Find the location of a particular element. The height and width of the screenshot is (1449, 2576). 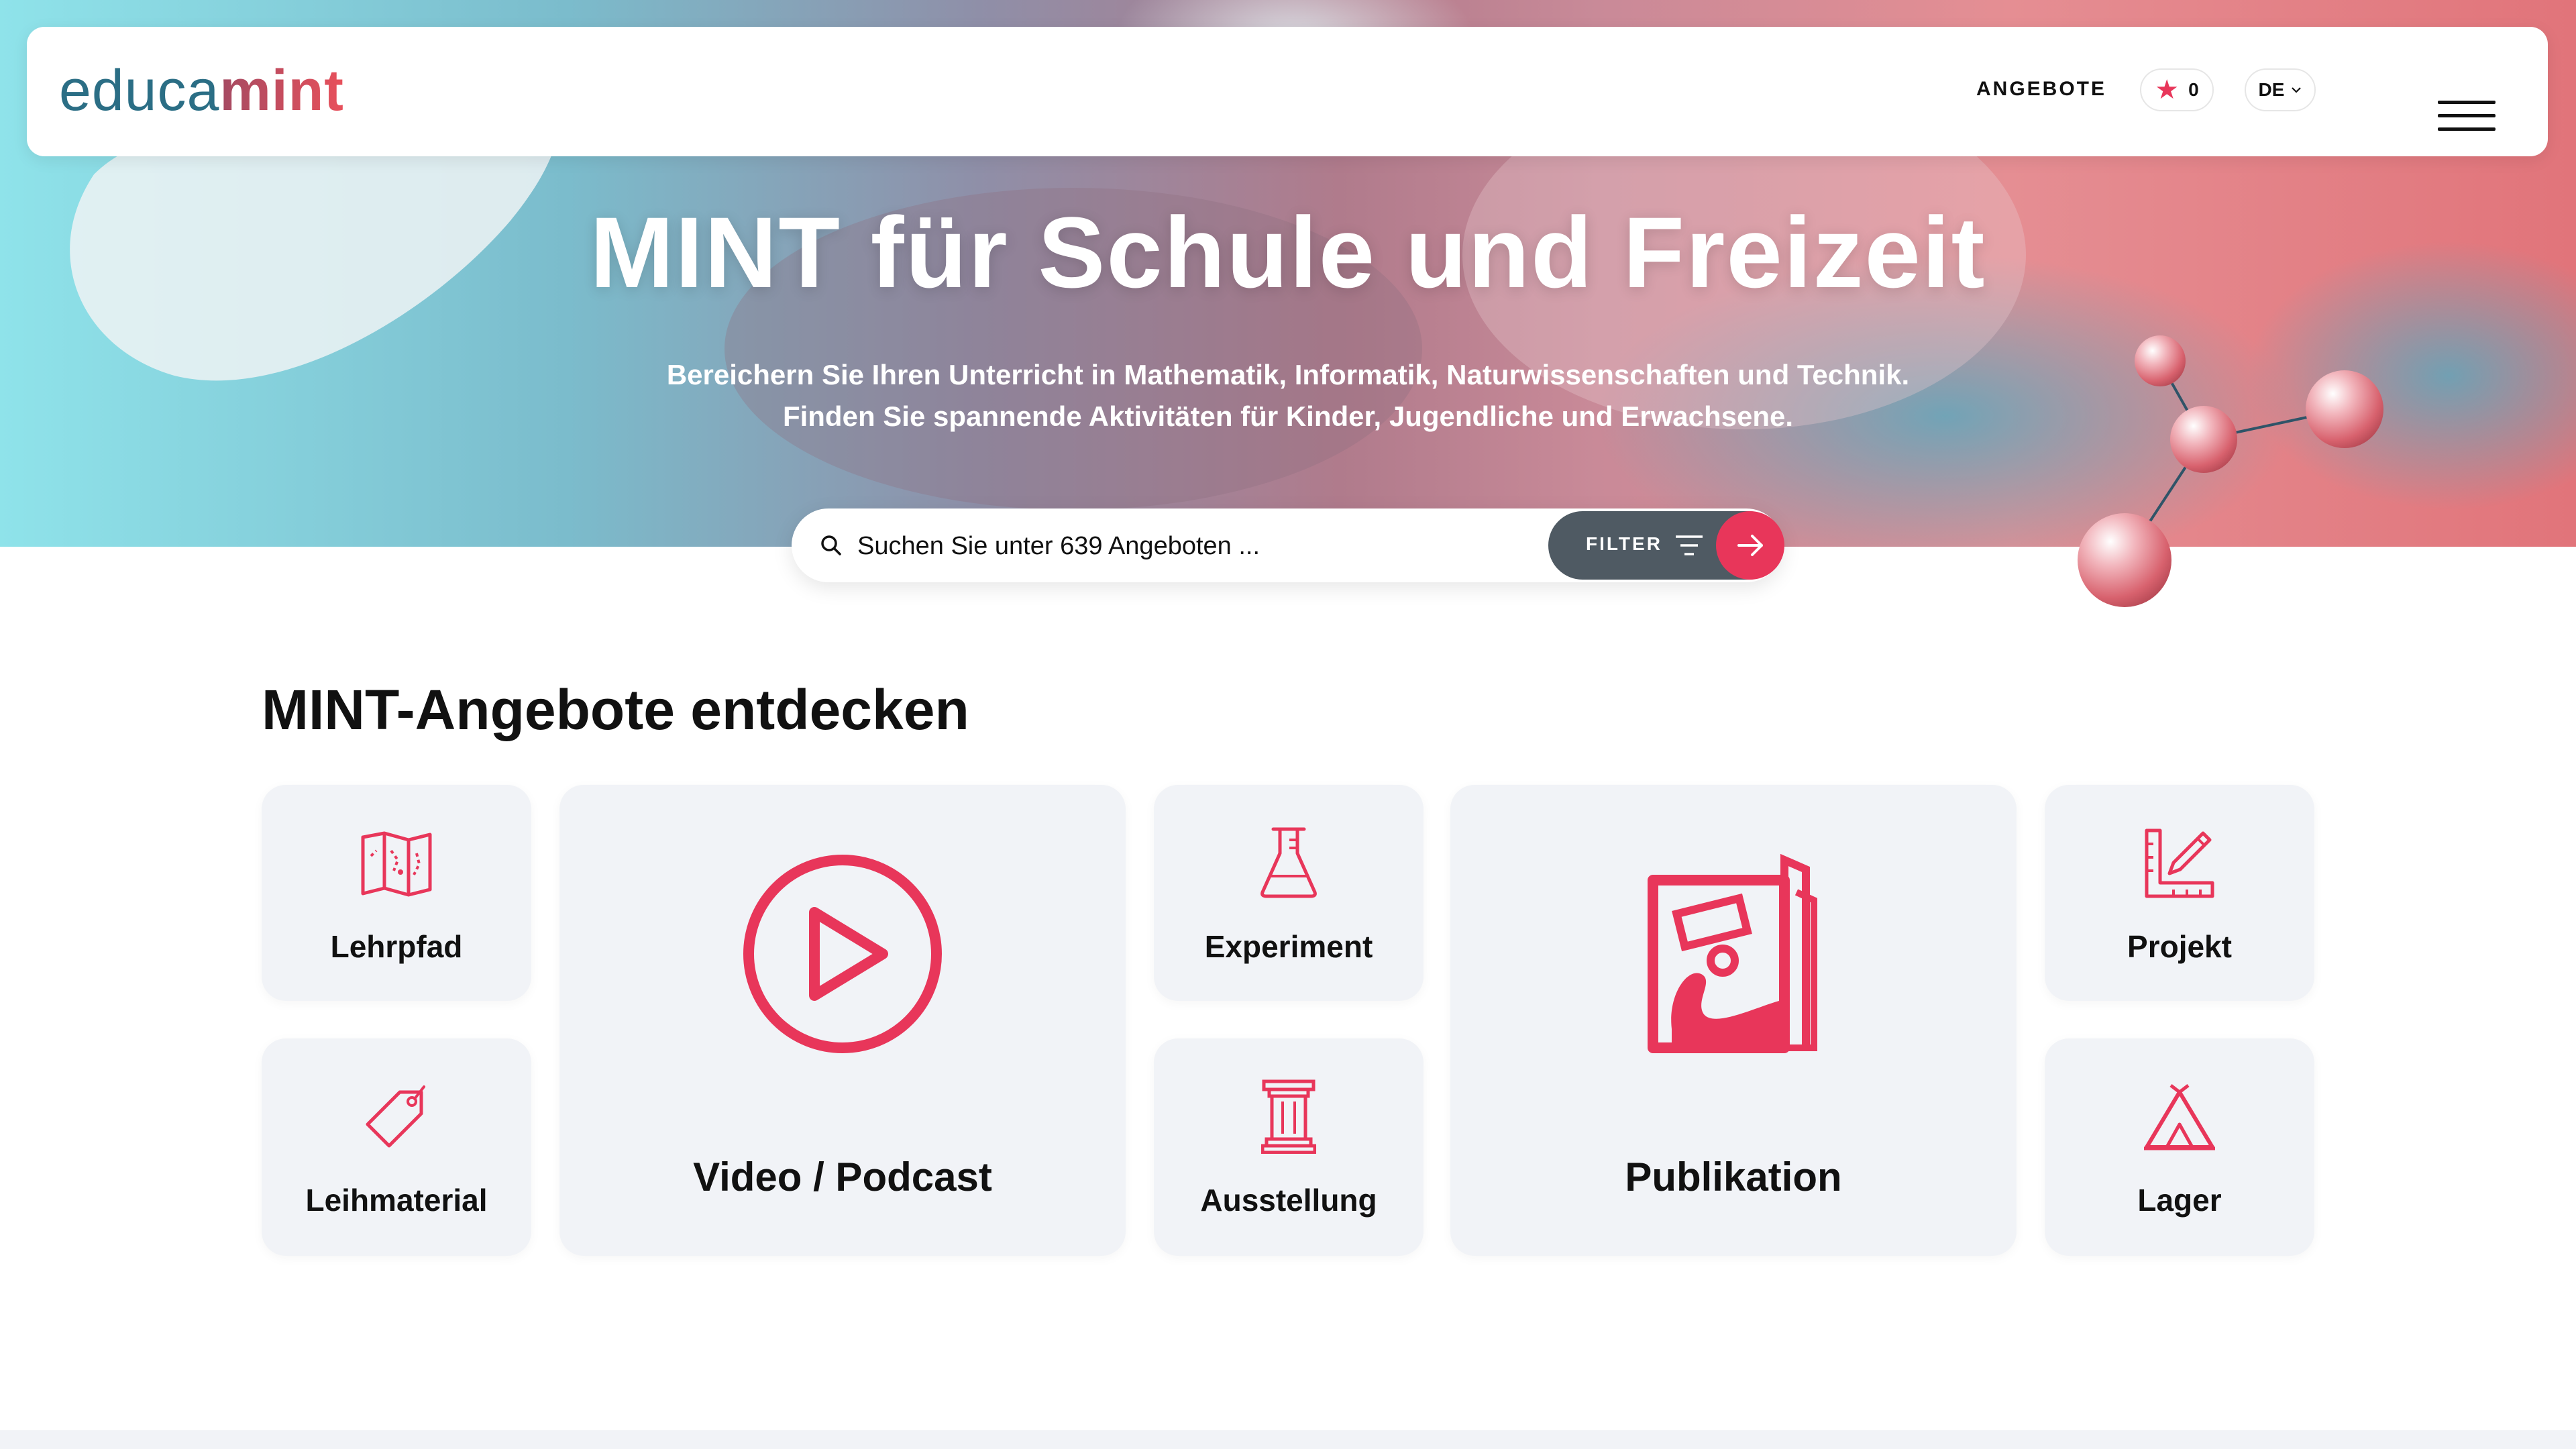

category-card-lager: Lager is located at coordinates (2179, 1147).